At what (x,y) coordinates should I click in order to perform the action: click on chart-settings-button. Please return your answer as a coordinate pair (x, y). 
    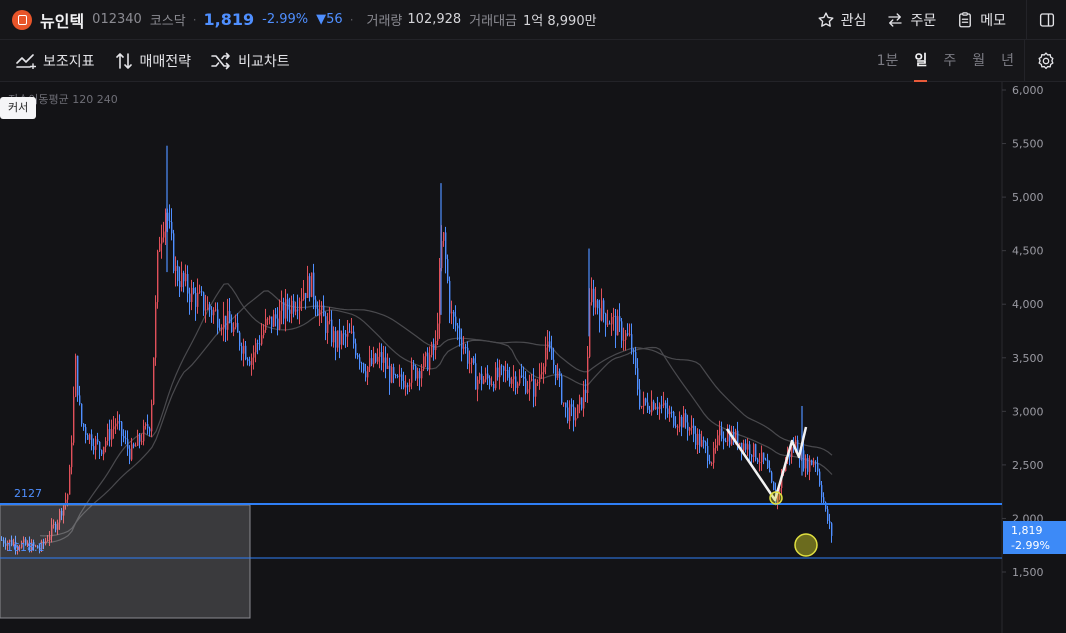
    Looking at the image, I should click on (1045, 61).